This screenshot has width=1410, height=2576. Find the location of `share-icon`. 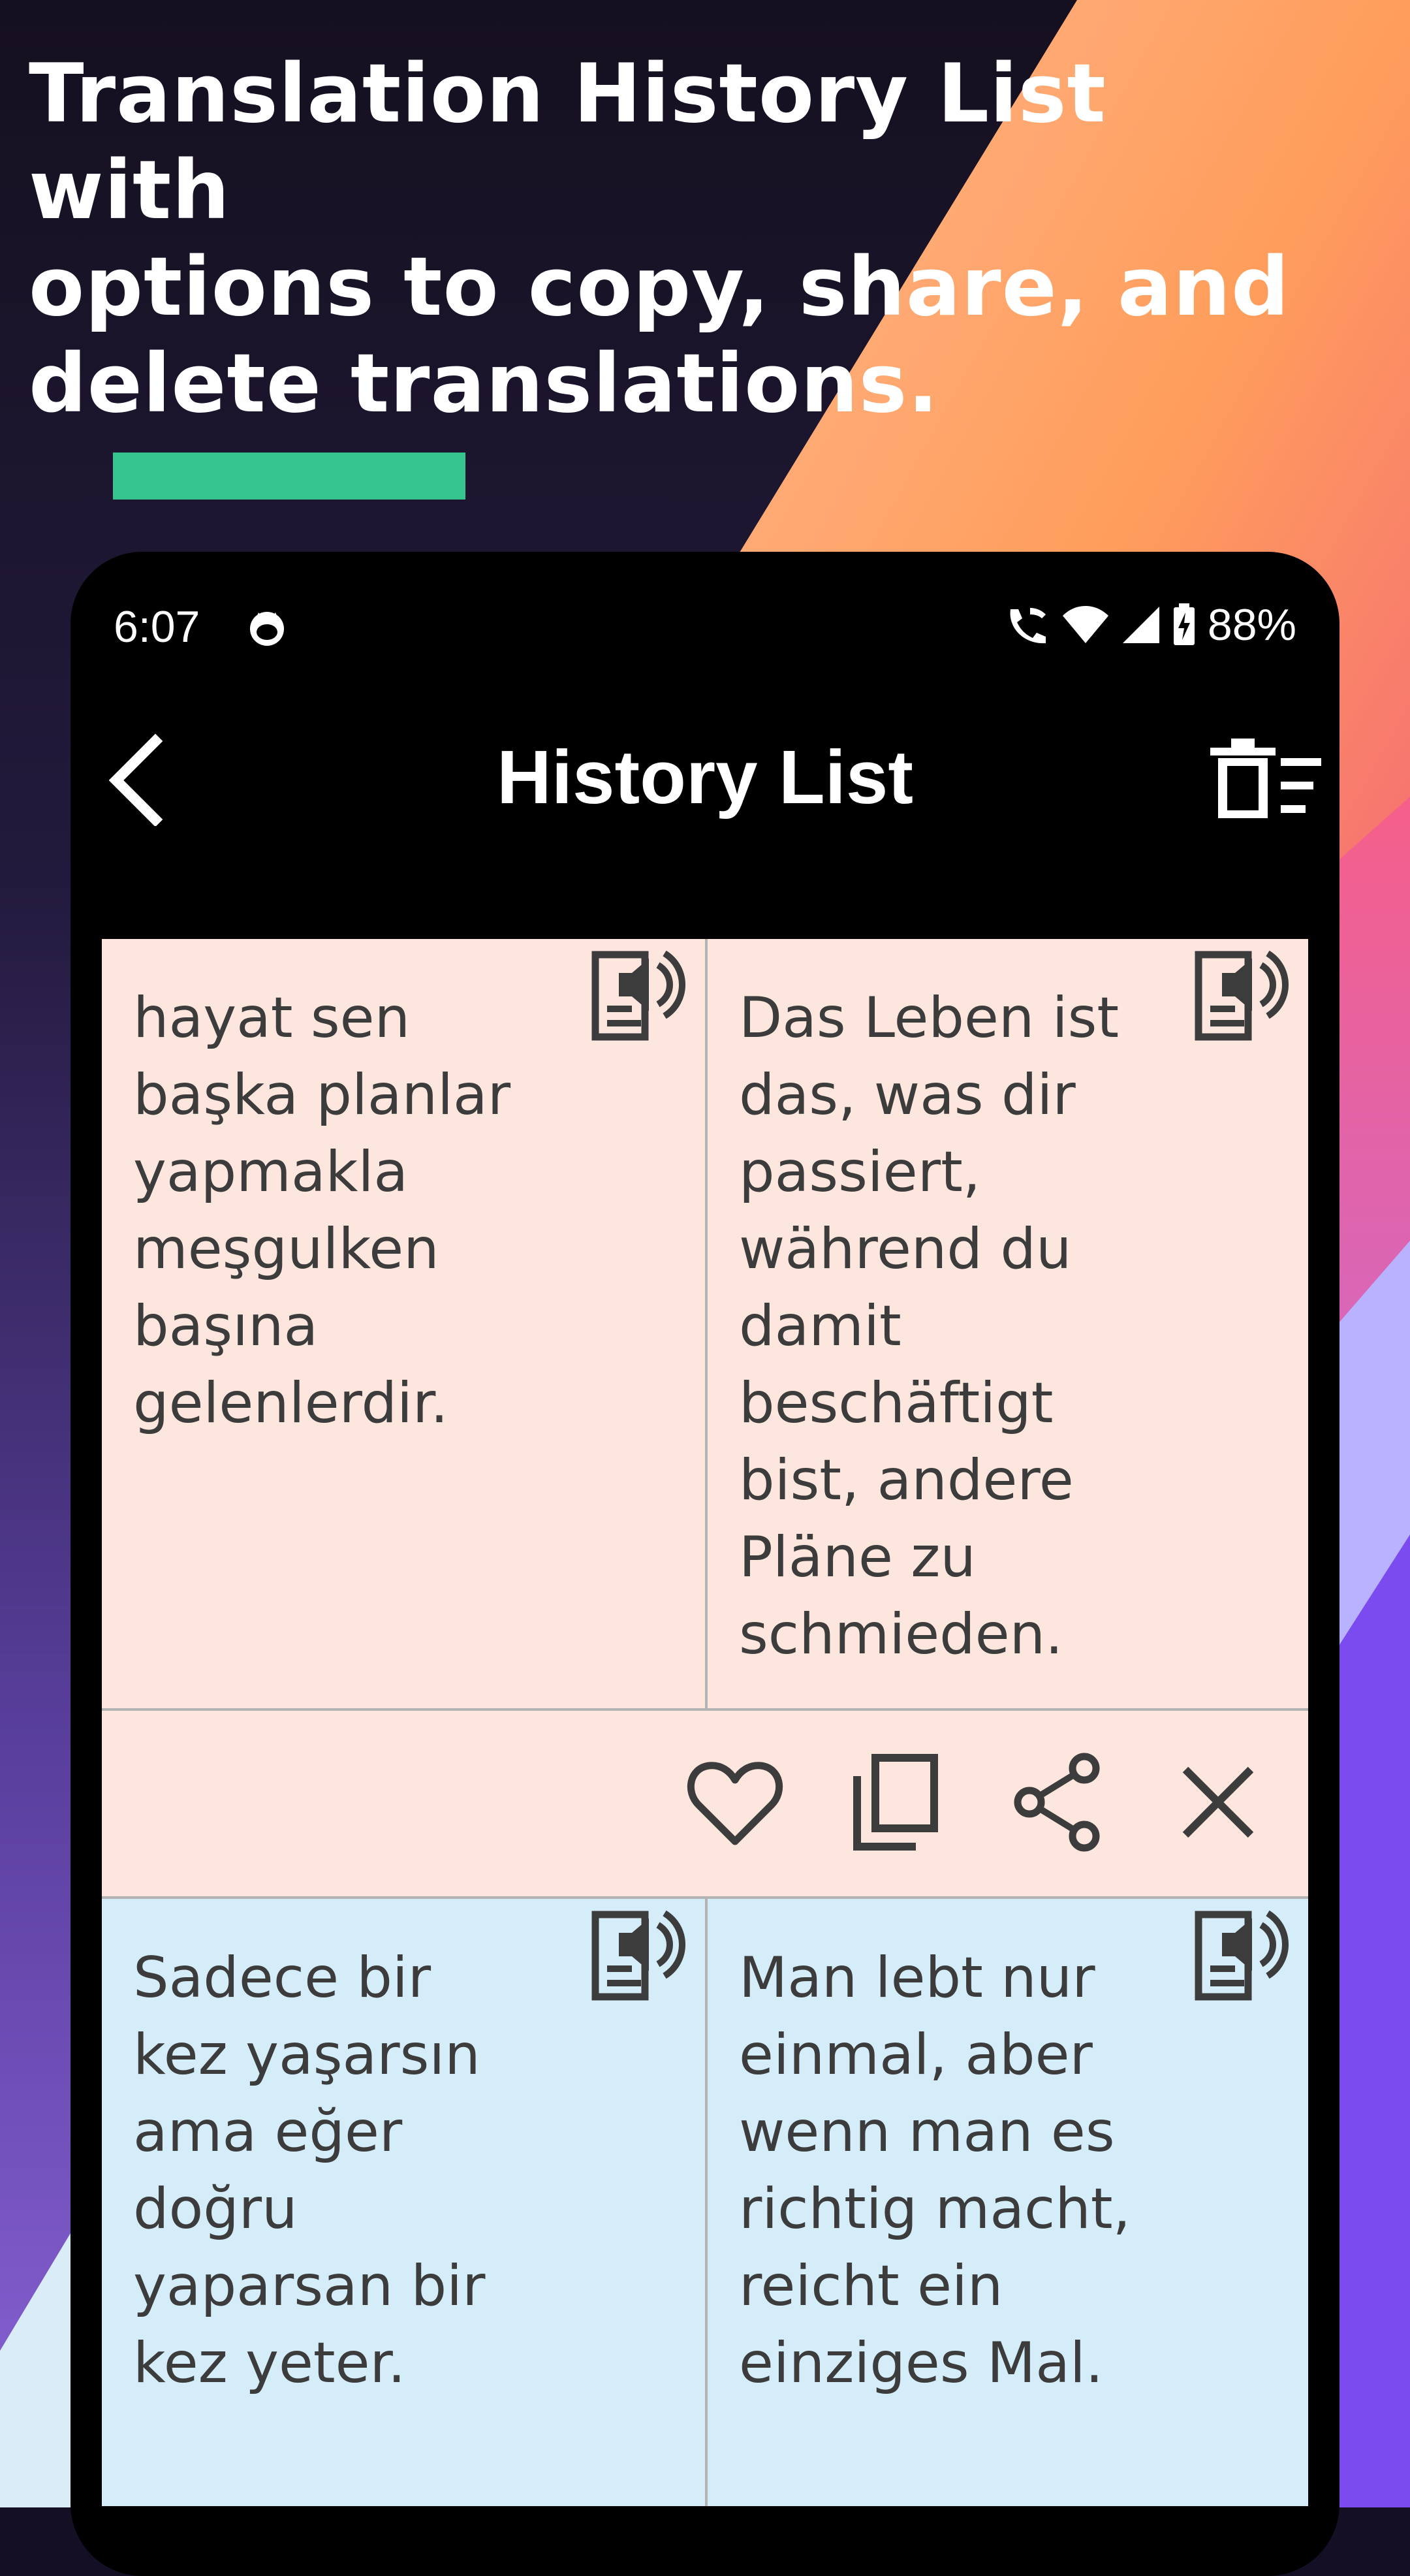

share-icon is located at coordinates (1058, 1802).